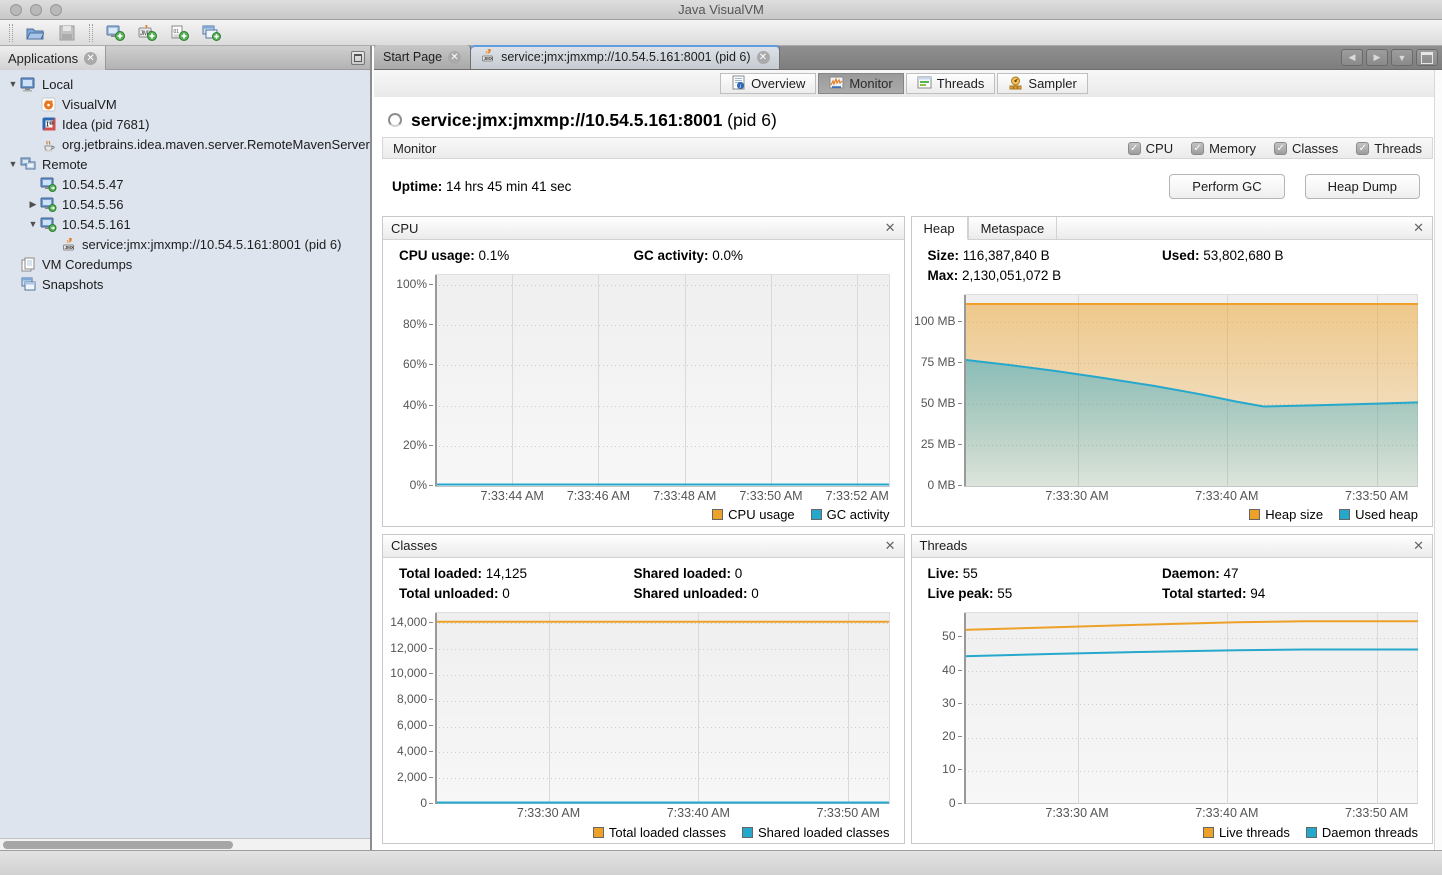  Describe the element at coordinates (1377, 57) in the screenshot. I see `scroll-tabs-right-button: ▶` at that location.